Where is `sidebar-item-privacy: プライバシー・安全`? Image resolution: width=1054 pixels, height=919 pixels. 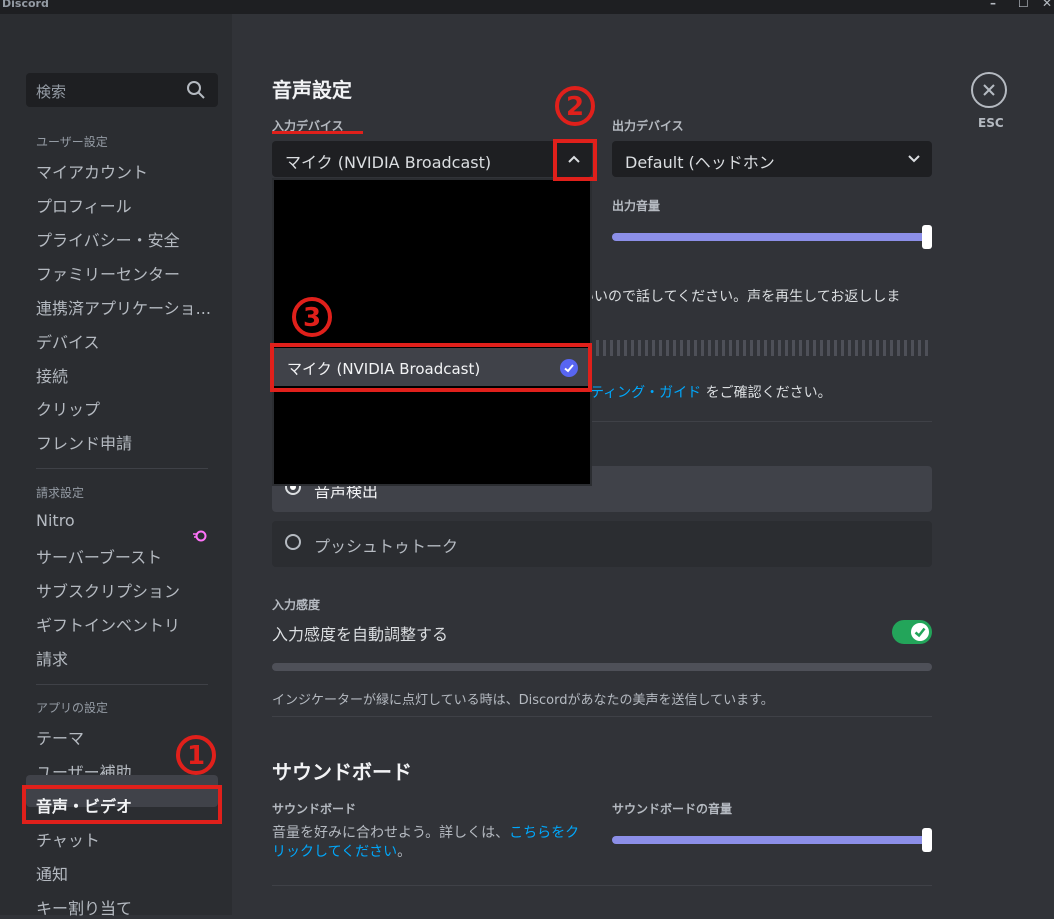 sidebar-item-privacy: プライバシー・安全 is located at coordinates (126, 239).